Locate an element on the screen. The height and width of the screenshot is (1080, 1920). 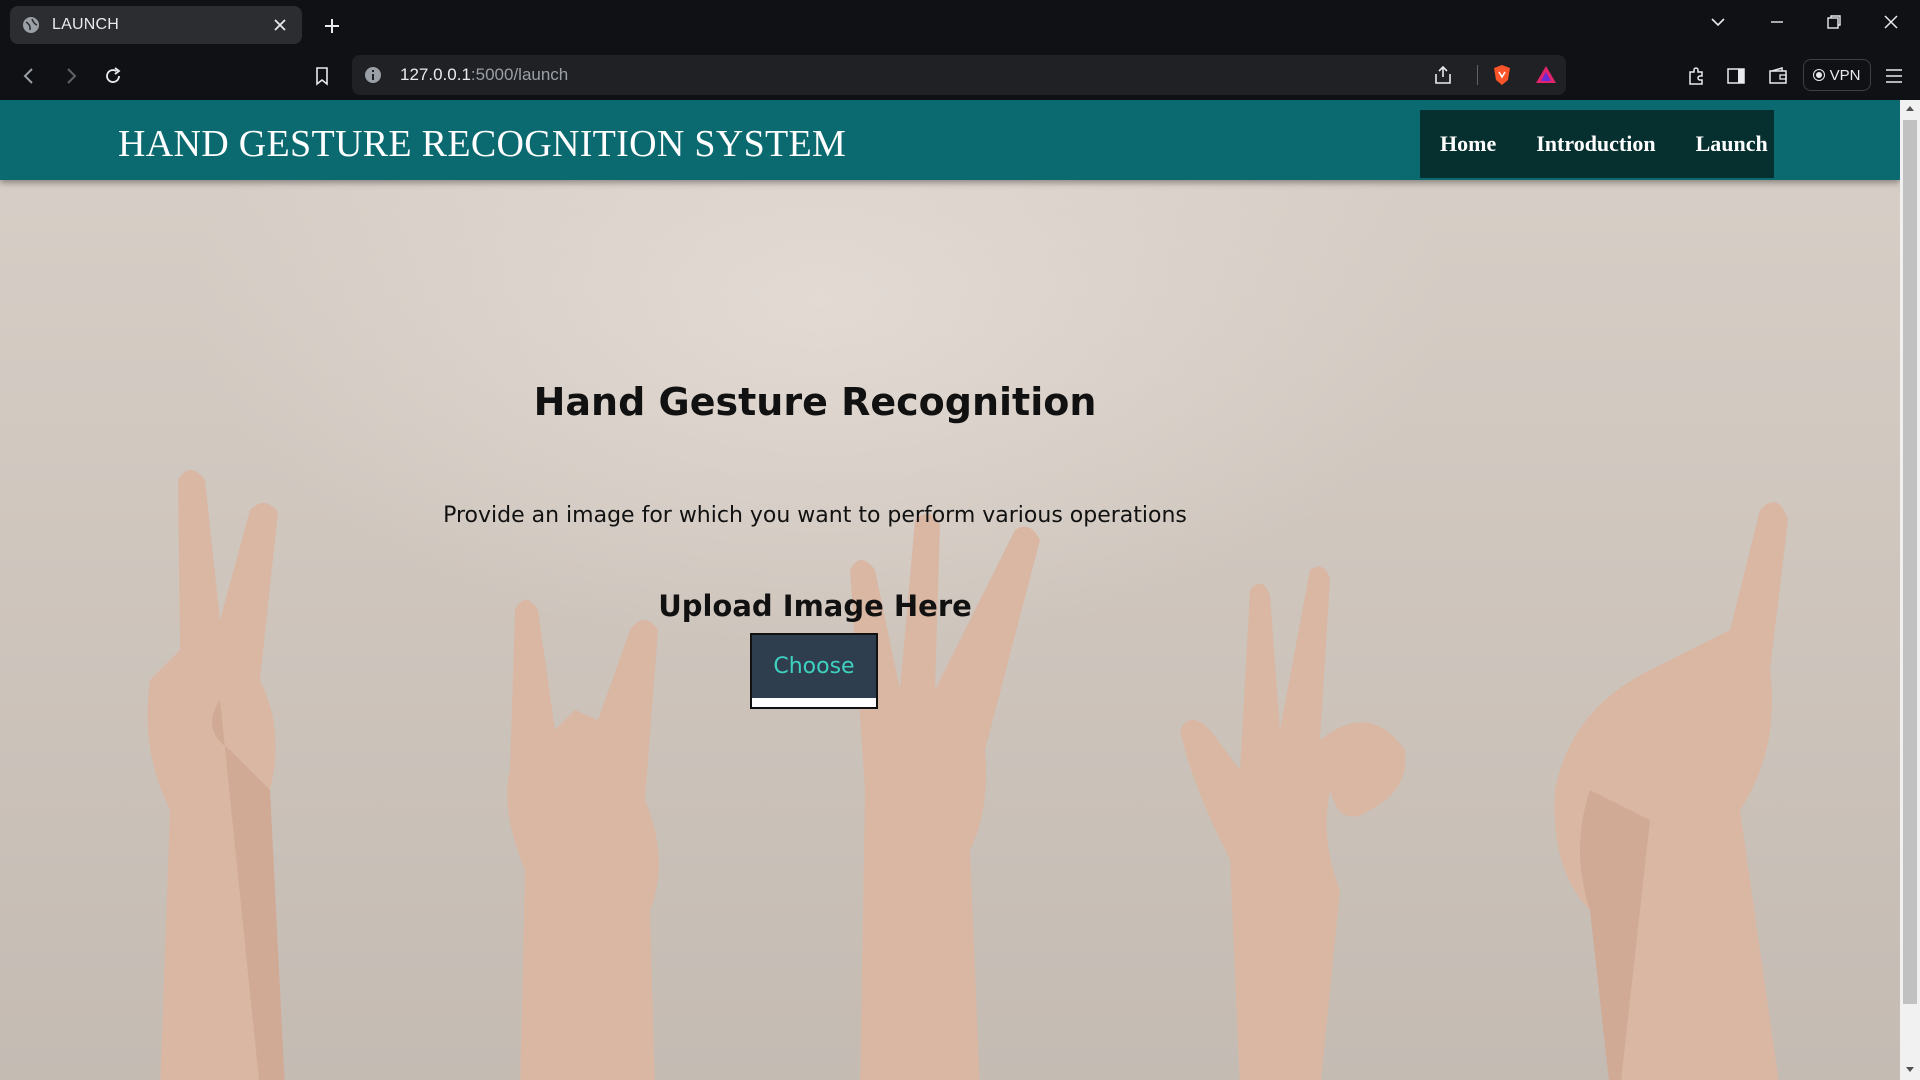
site-info-icon is located at coordinates (373, 75).